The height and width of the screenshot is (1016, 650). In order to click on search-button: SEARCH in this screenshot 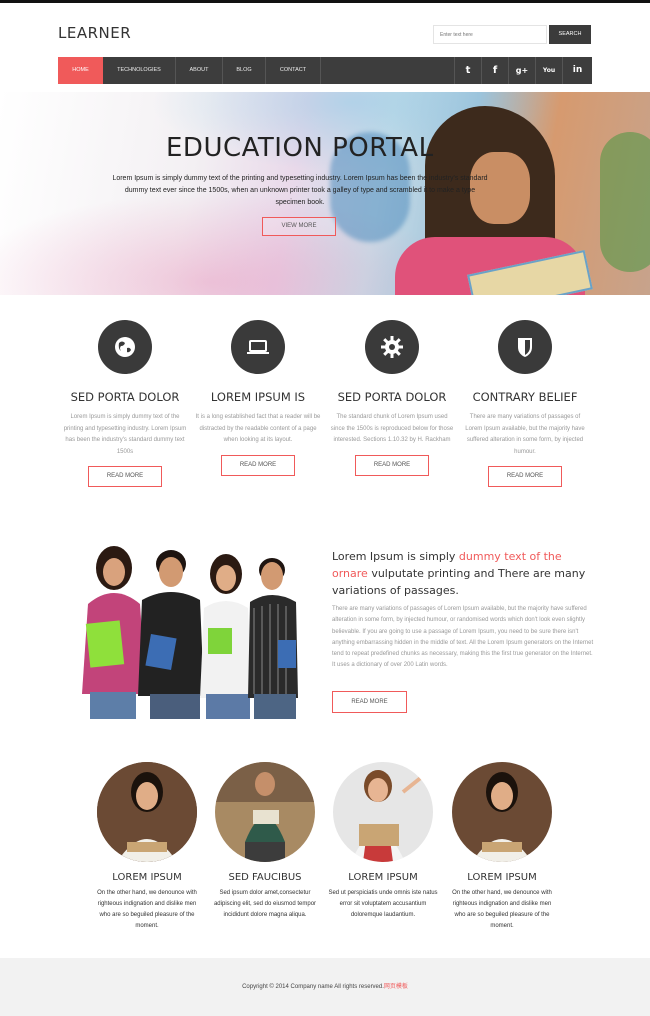, I will do `click(570, 34)`.